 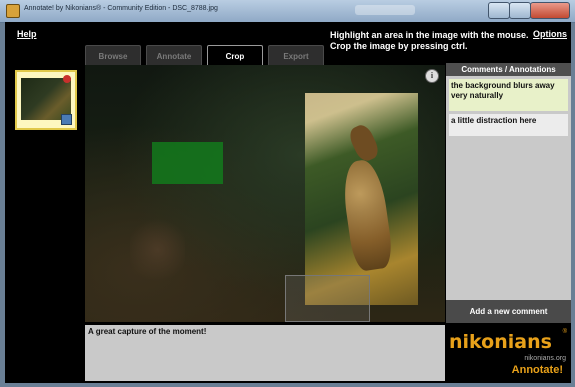 I want to click on info-icon: i, so click(x=432, y=76).